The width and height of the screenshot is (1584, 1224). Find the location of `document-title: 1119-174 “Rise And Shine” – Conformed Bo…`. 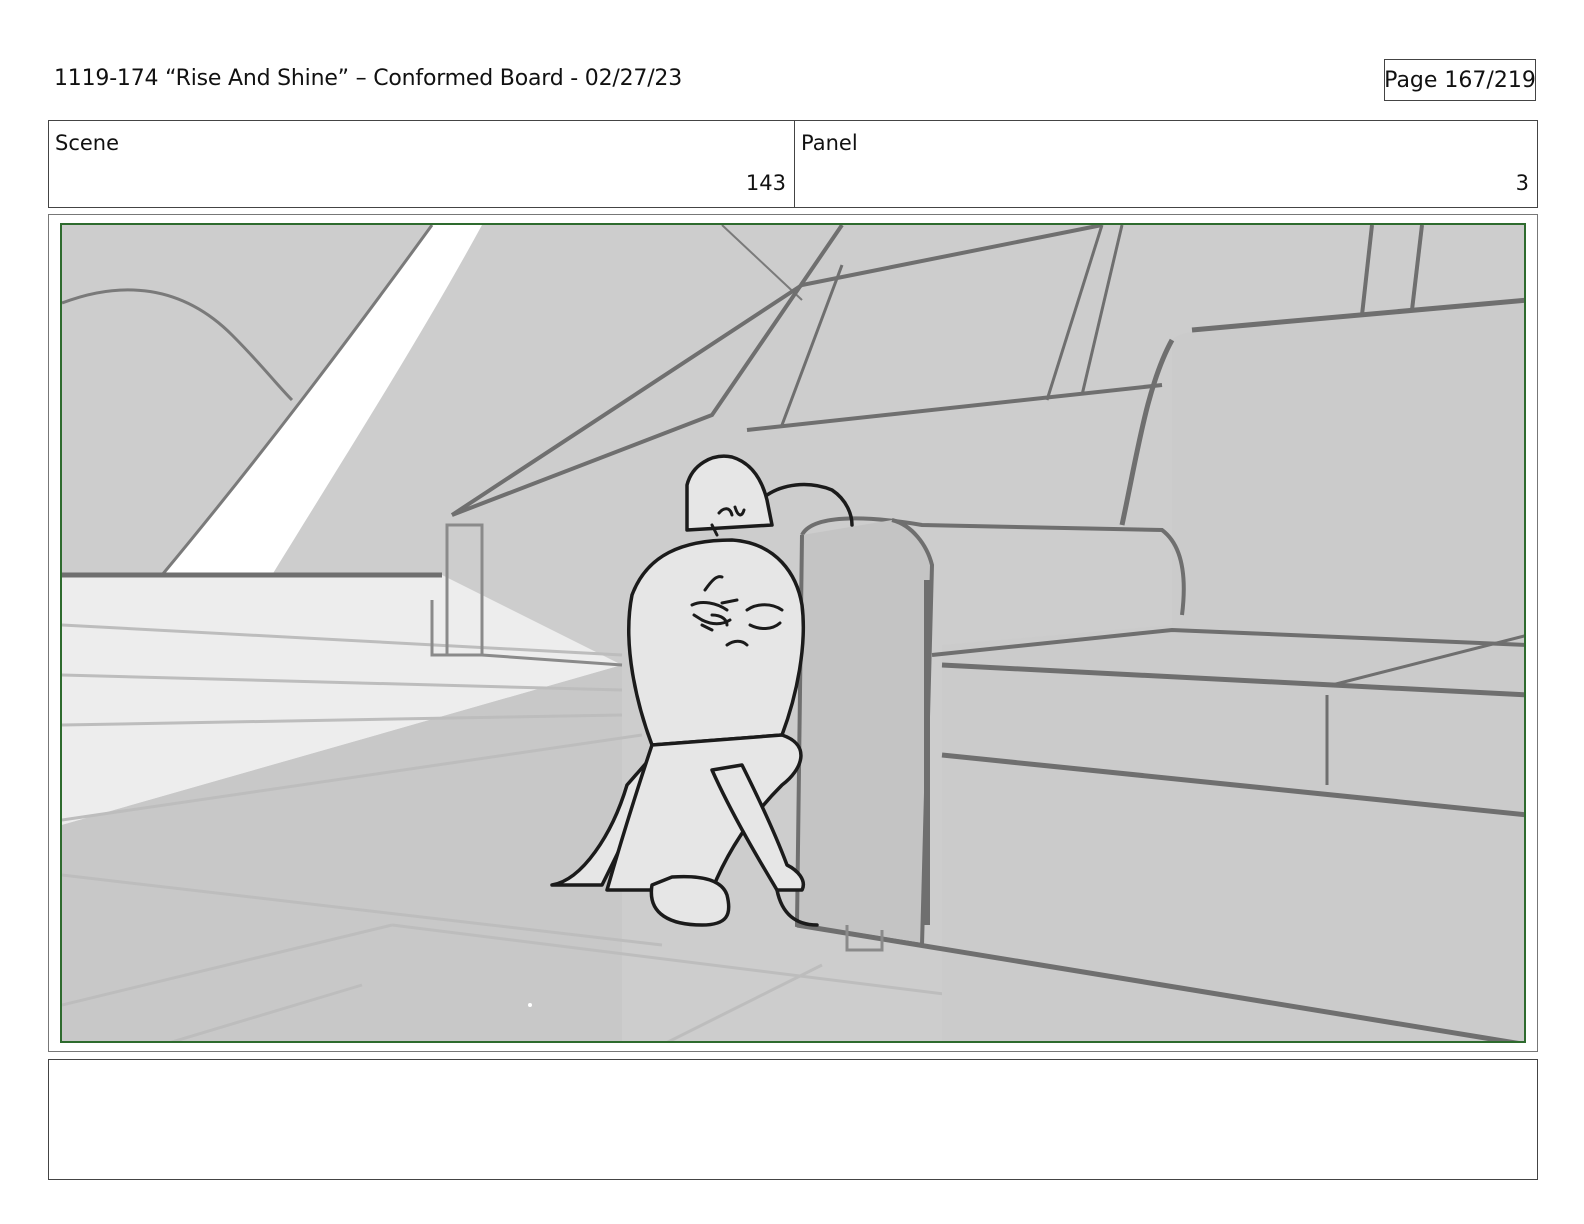

document-title: 1119-174 “Rise And Shine” – Conformed Bo… is located at coordinates (368, 78).